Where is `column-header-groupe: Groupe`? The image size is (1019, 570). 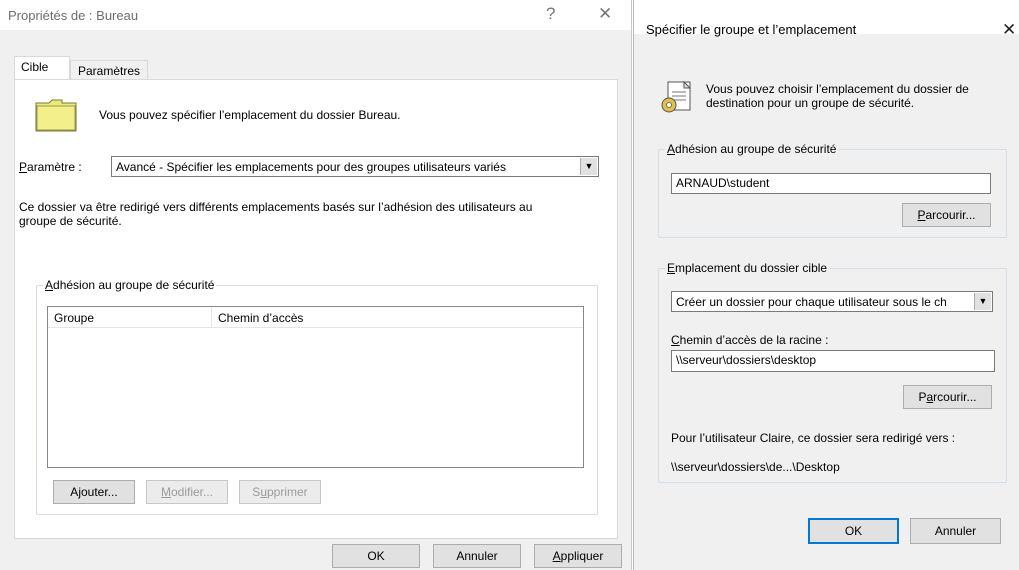 column-header-groupe: Groupe is located at coordinates (74, 318).